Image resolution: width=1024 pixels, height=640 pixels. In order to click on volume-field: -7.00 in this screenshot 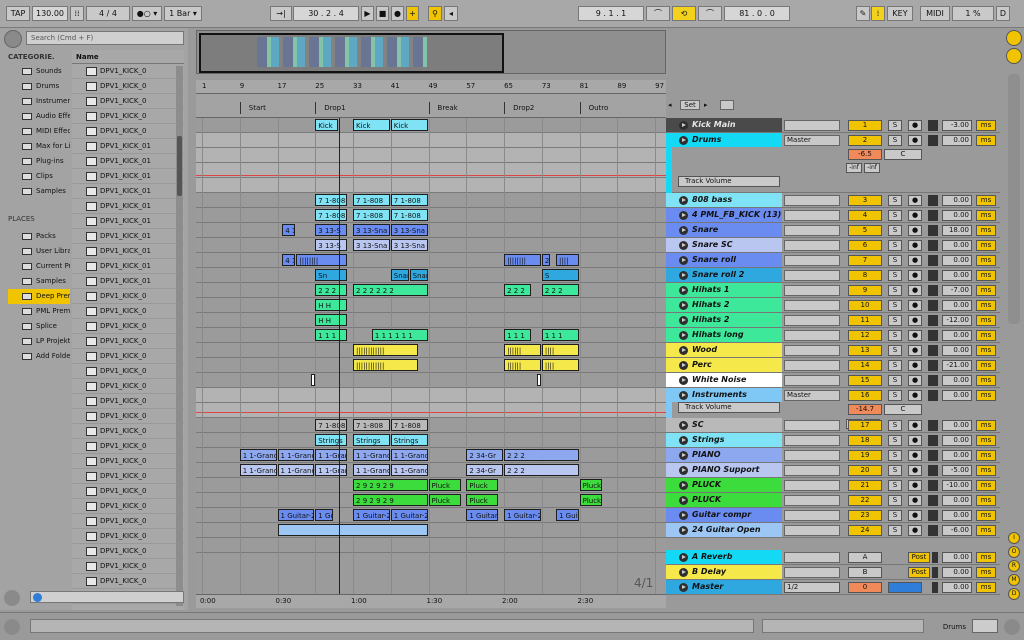, I will do `click(957, 290)`.